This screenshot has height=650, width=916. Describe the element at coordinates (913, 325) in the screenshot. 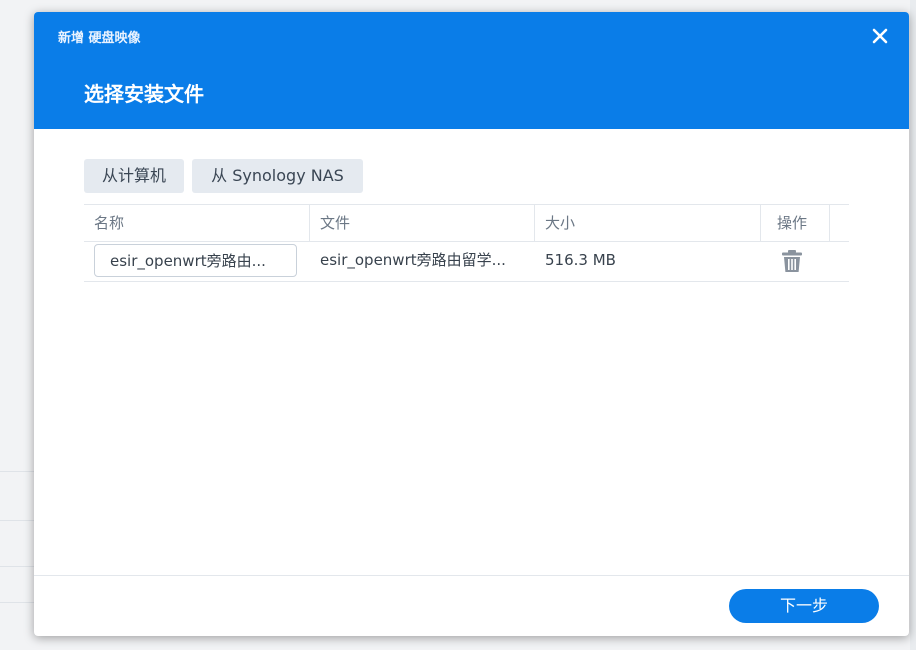

I see `background-edge` at that location.